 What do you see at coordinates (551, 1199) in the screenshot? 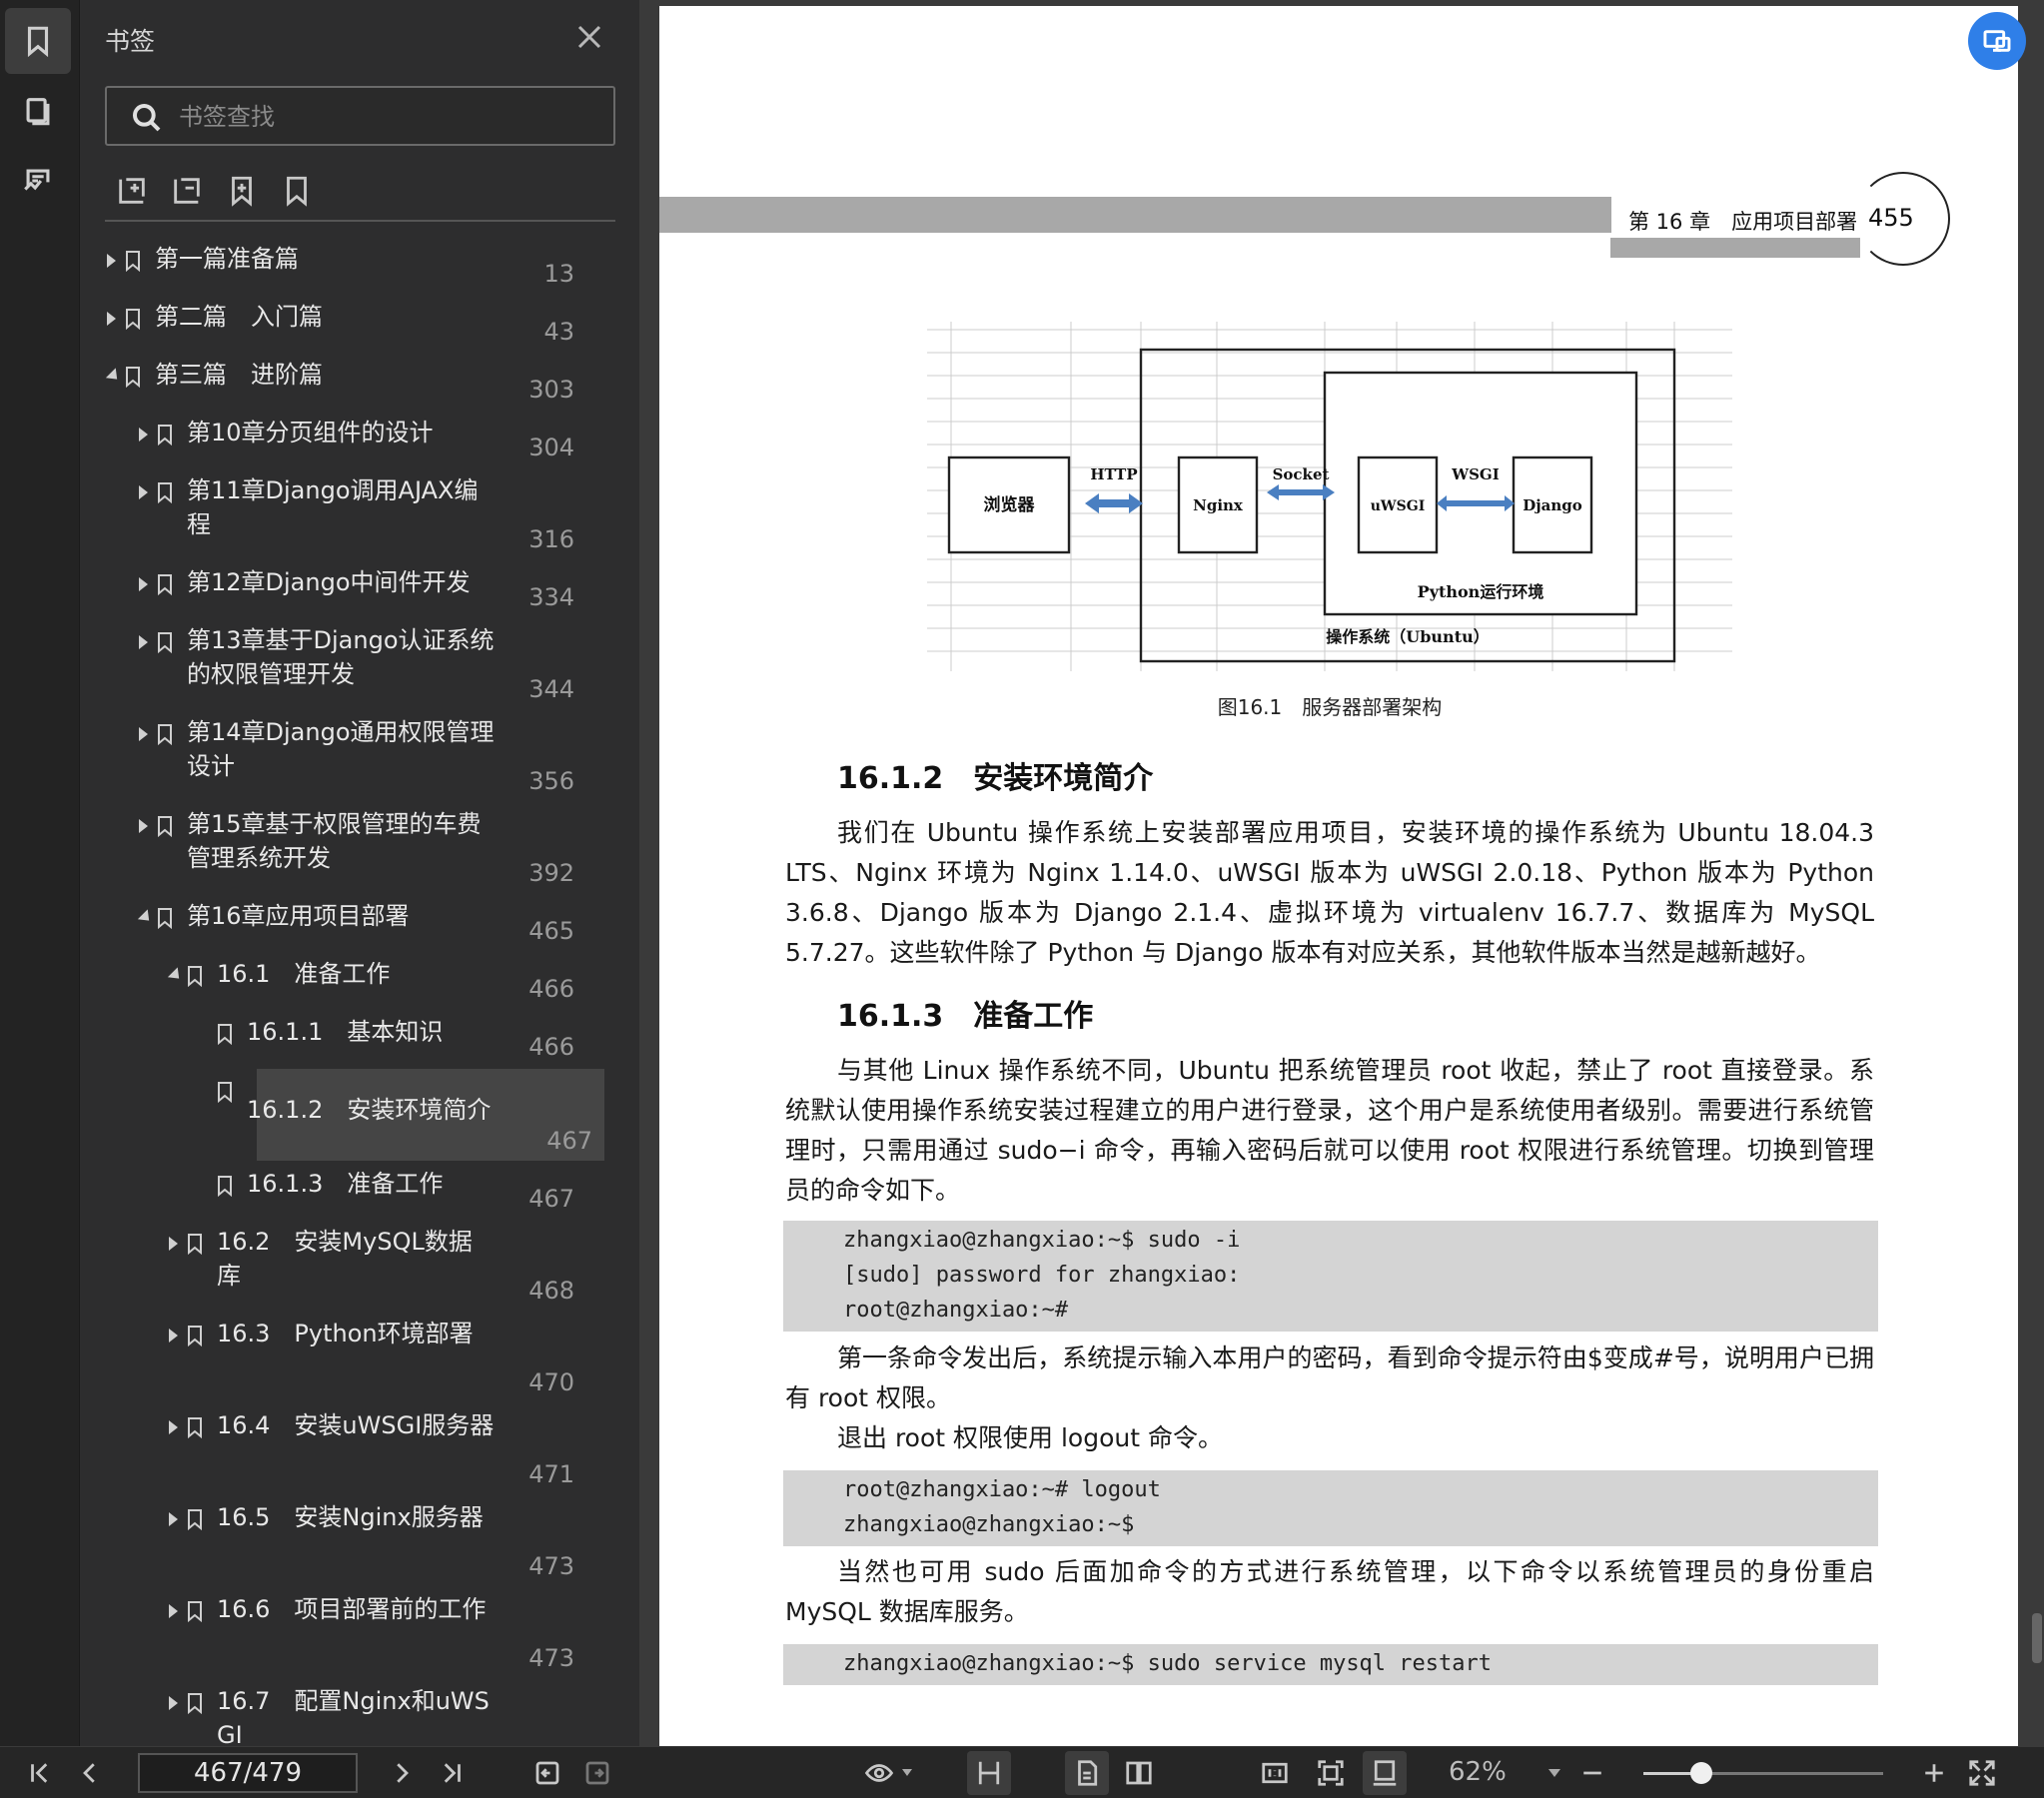
I see `bookmark-page-number: 467` at bounding box center [551, 1199].